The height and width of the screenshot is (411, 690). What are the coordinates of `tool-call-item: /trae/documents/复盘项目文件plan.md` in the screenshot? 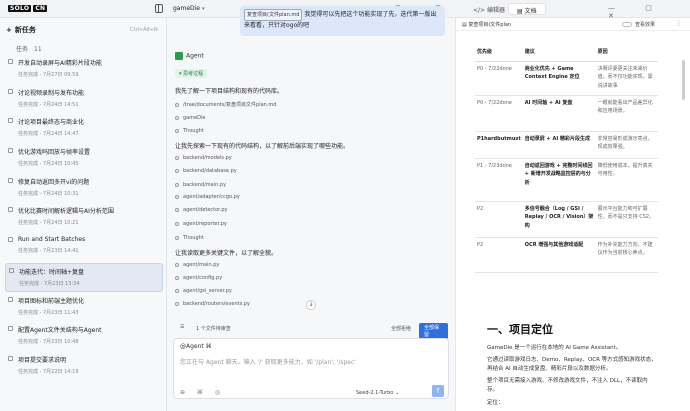 It's located at (225, 104).